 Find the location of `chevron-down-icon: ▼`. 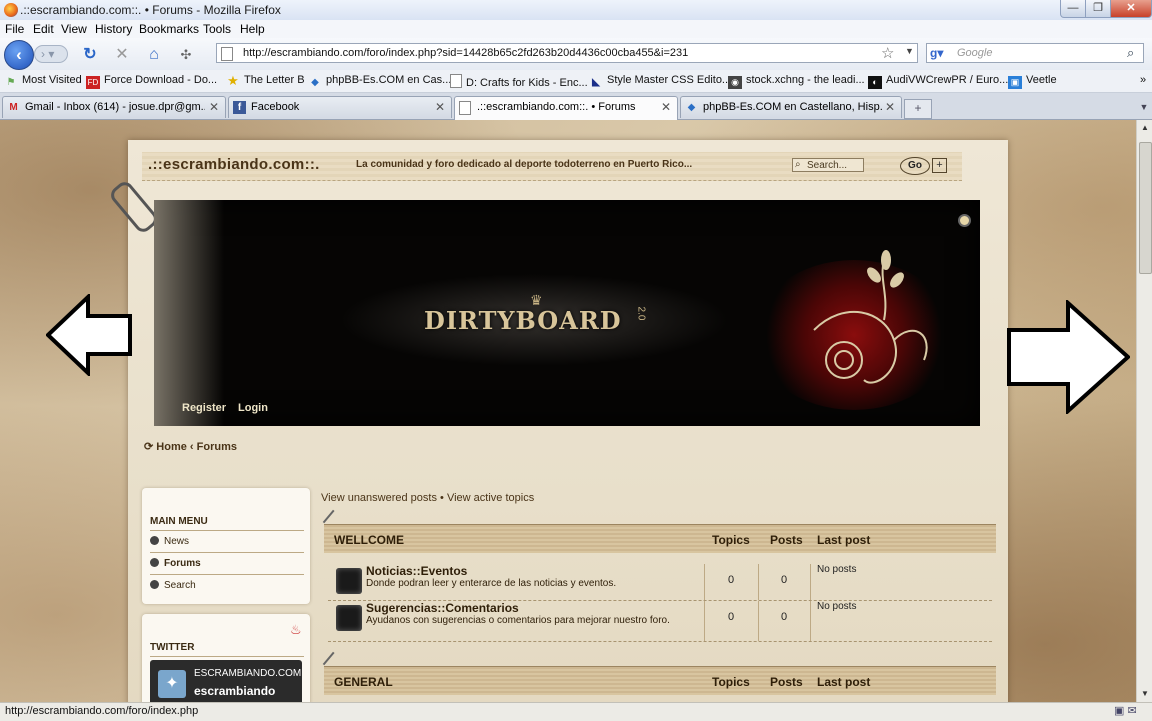

chevron-down-icon: ▼ is located at coordinates (909, 51).